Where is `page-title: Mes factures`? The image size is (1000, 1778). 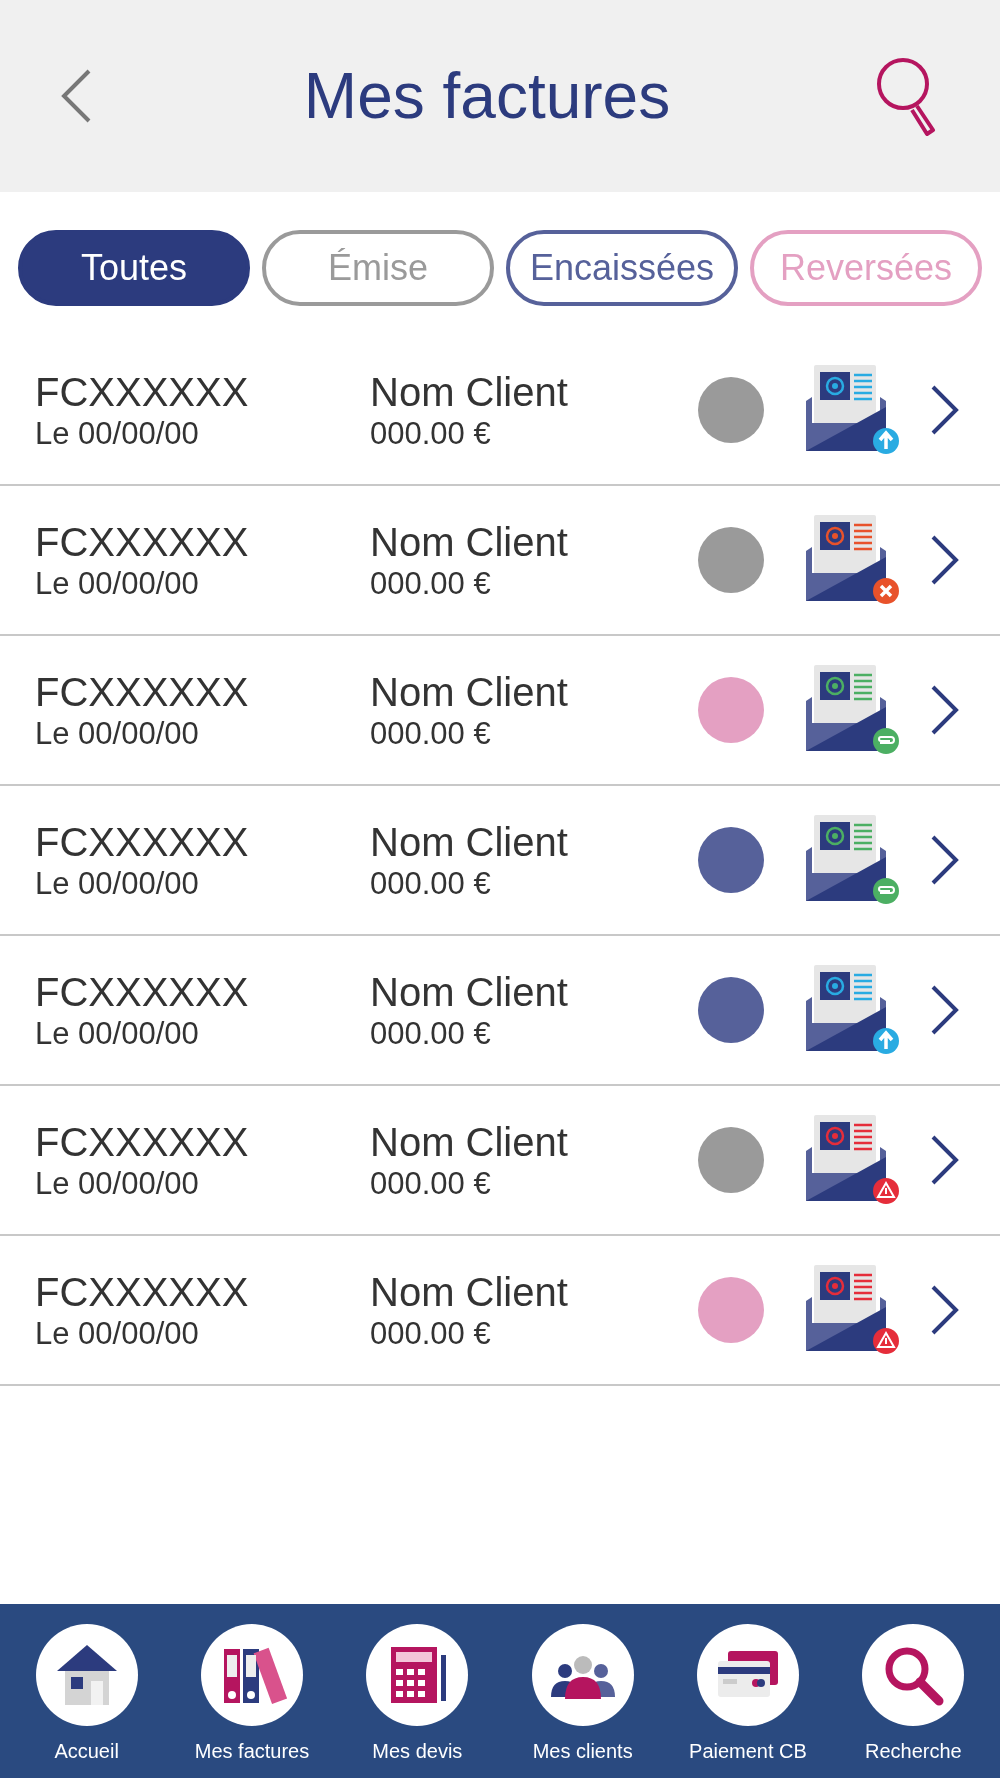 page-title: Mes factures is located at coordinates (487, 96).